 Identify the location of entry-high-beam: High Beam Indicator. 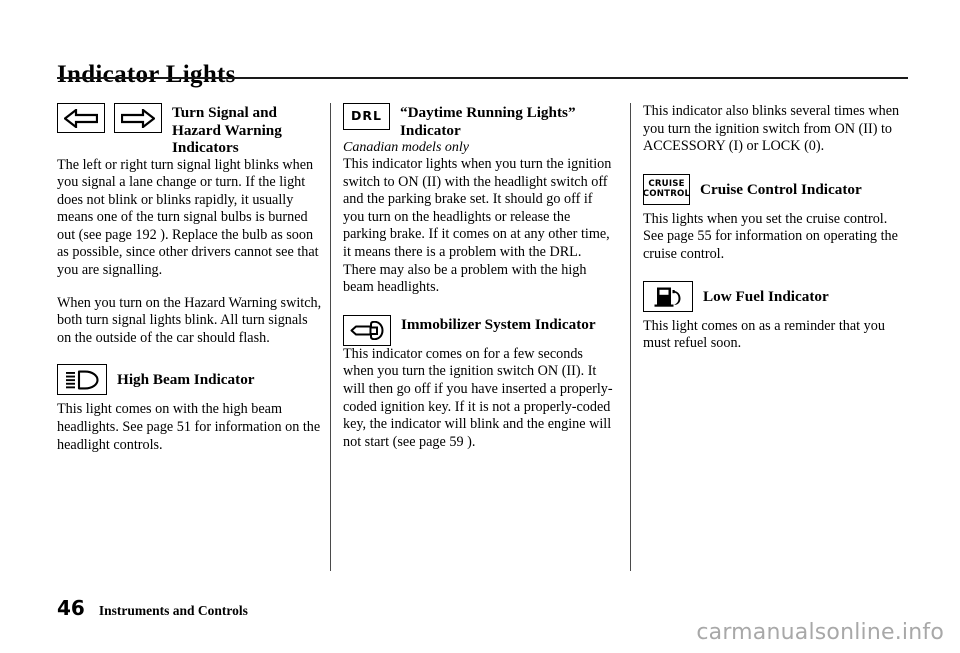
(191, 380).